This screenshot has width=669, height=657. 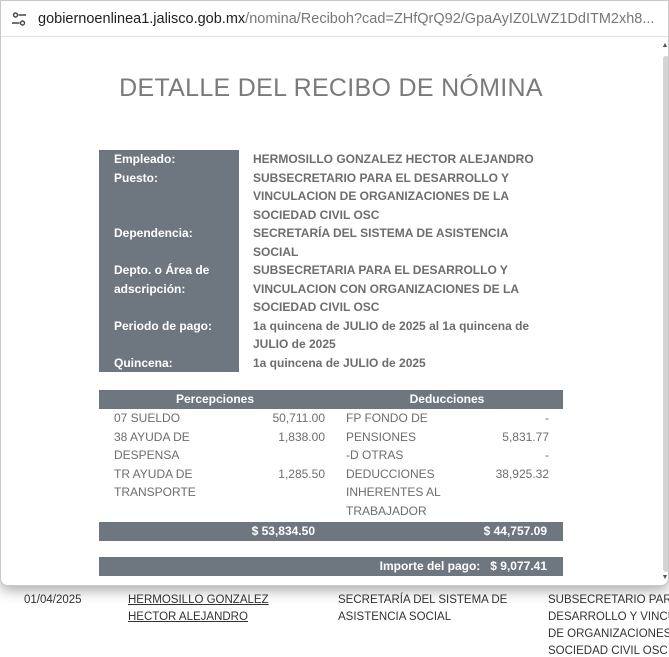 I want to click on importe-label: Importe del pago:, so click(x=430, y=566).